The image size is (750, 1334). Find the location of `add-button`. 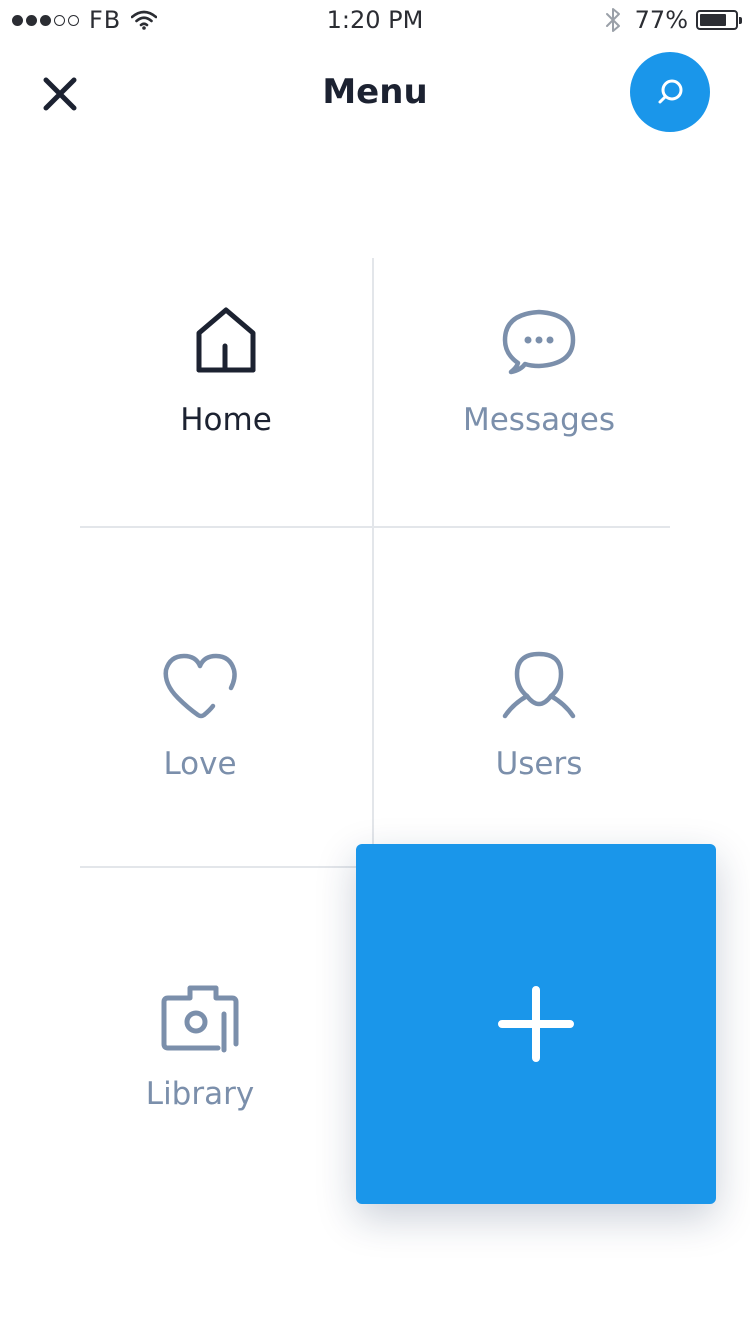

add-button is located at coordinates (536, 1024).